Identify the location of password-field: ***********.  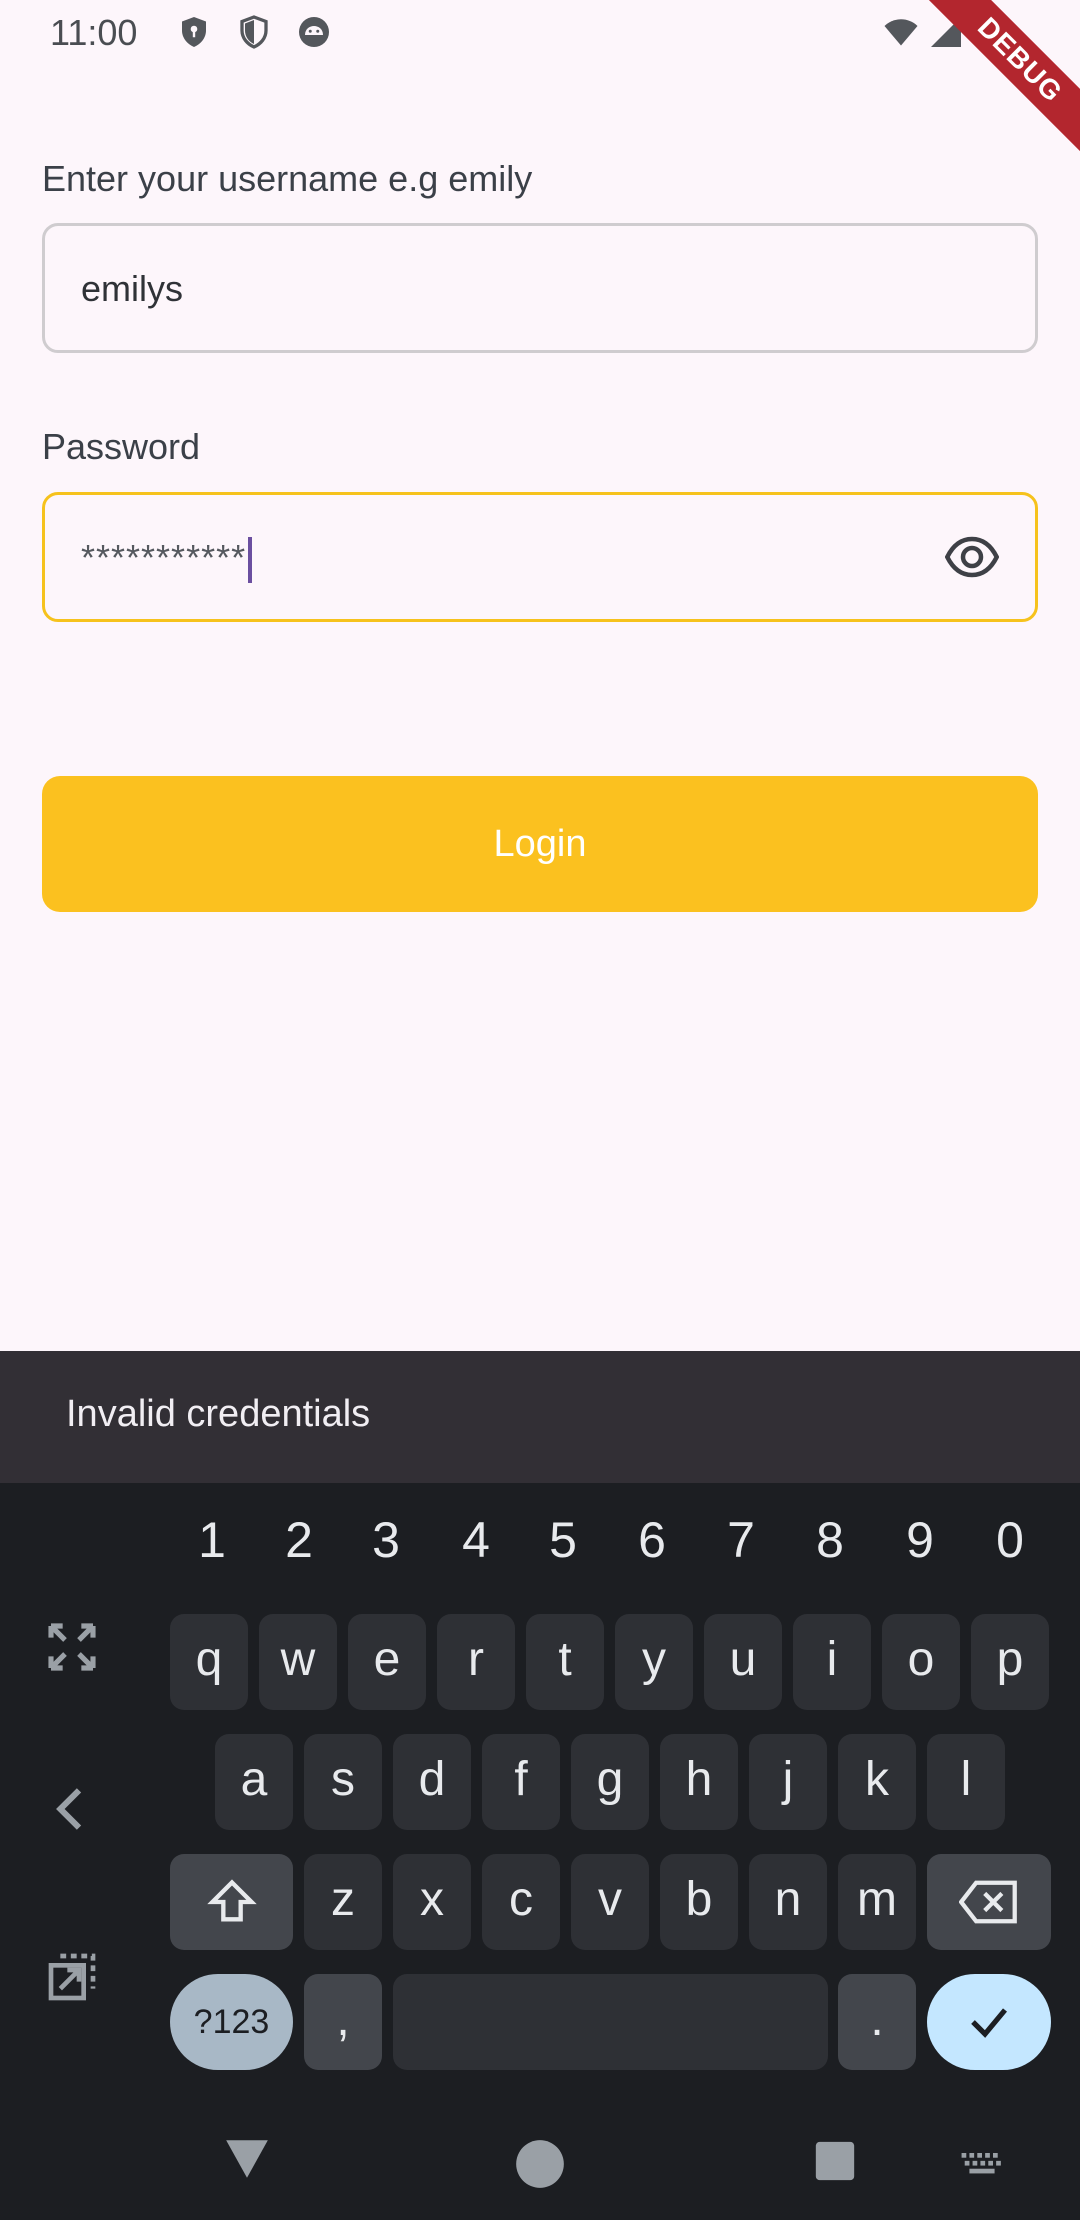
(540, 557).